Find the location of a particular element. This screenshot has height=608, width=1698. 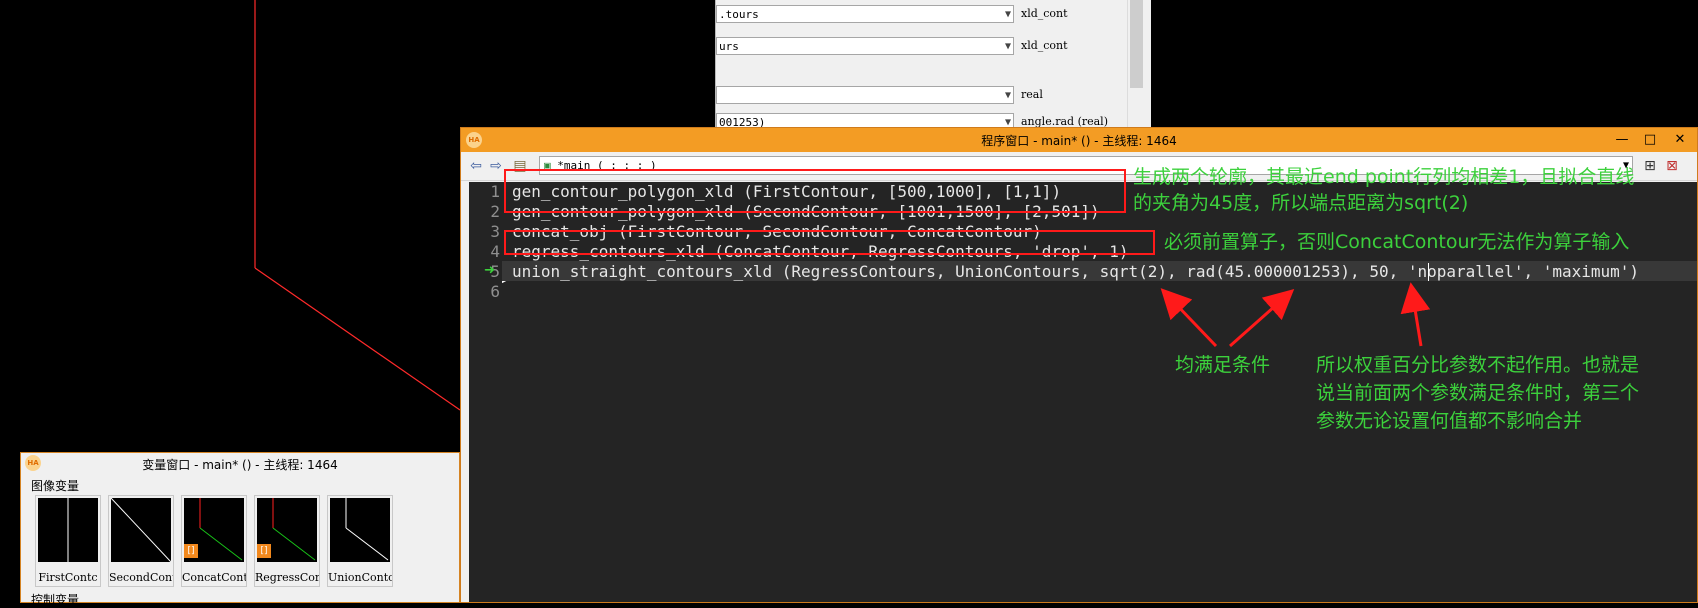

thumbnail-label: RegressCor is located at coordinates (287, 577).